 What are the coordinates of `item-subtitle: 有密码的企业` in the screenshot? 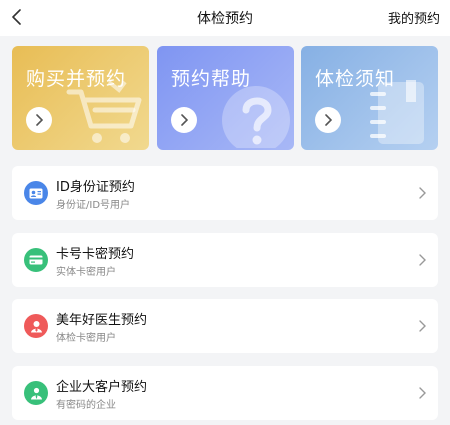 It's located at (86, 405).